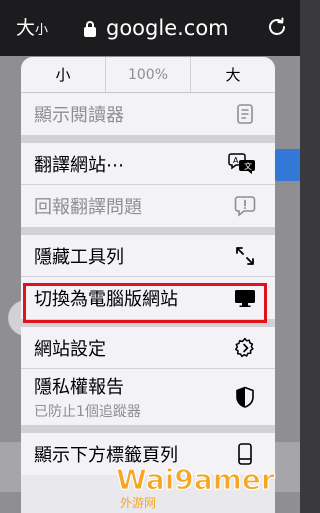 The width and height of the screenshot is (320, 513). What do you see at coordinates (245, 298) in the screenshot?
I see `desktop-icon` at bounding box center [245, 298].